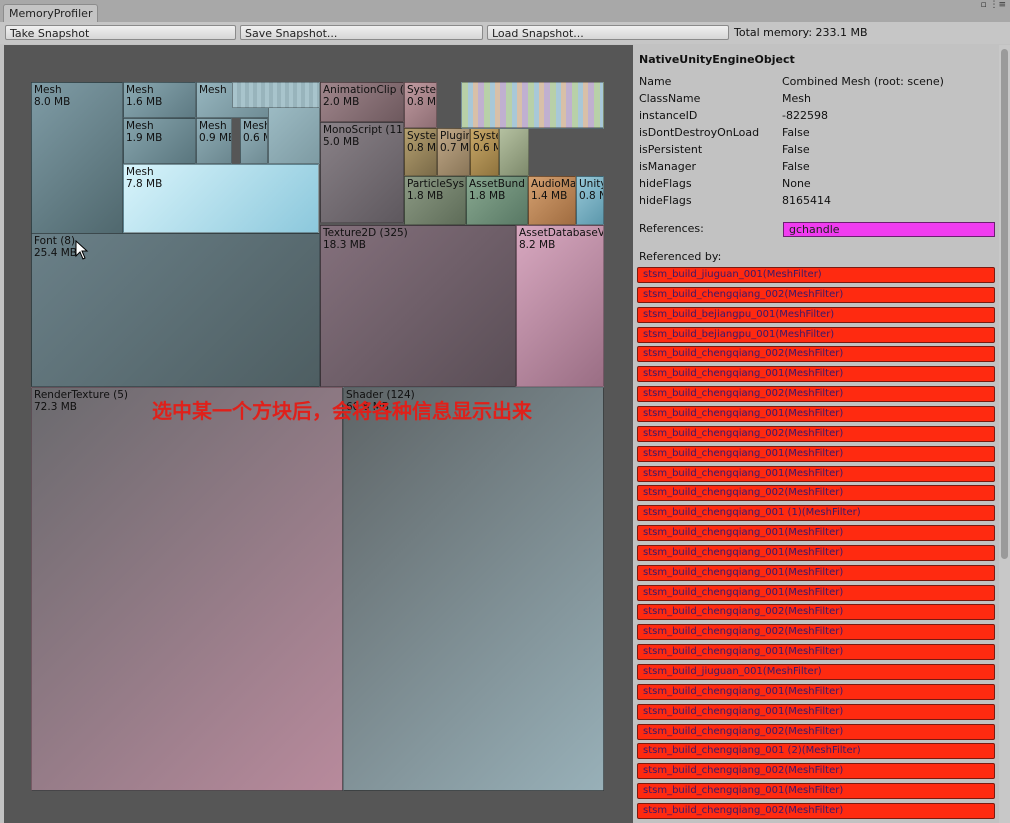 The image size is (1010, 823). Describe the element at coordinates (671, 228) in the screenshot. I see `references-label: References:` at that location.